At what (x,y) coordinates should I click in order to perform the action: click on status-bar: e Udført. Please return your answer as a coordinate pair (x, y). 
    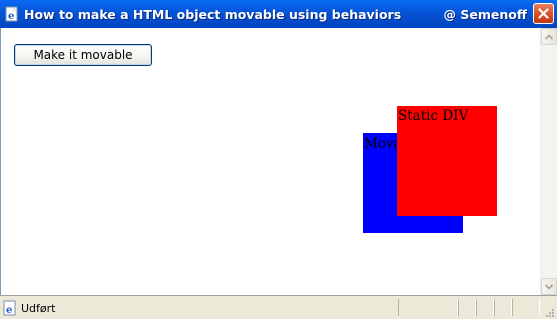
    Looking at the image, I should click on (278, 307).